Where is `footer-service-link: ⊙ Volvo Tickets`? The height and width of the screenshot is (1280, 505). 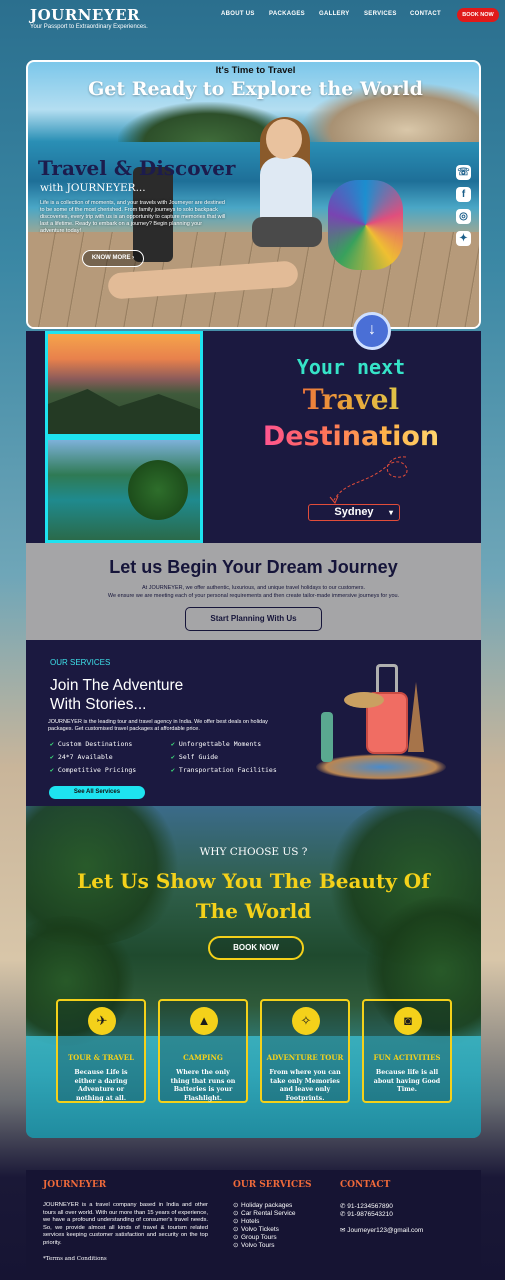
footer-service-link: ⊙ Volvo Tickets is located at coordinates (264, 1230).